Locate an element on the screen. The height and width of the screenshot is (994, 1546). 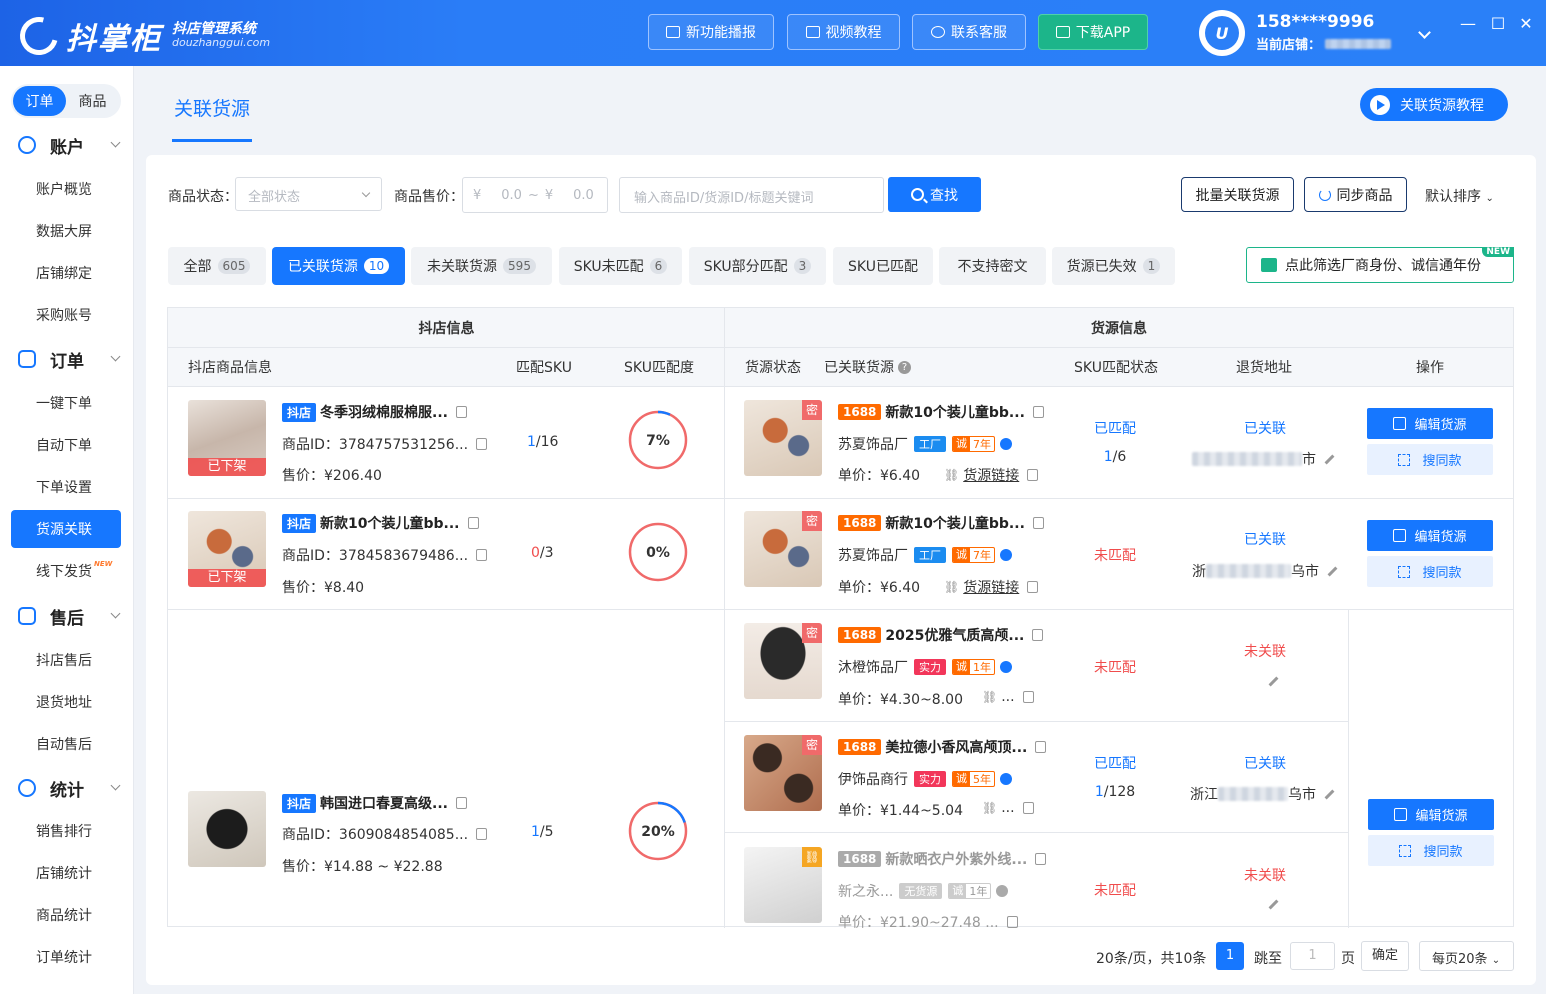
sidebar-item-source-link: 货源关联 is located at coordinates (66, 529).